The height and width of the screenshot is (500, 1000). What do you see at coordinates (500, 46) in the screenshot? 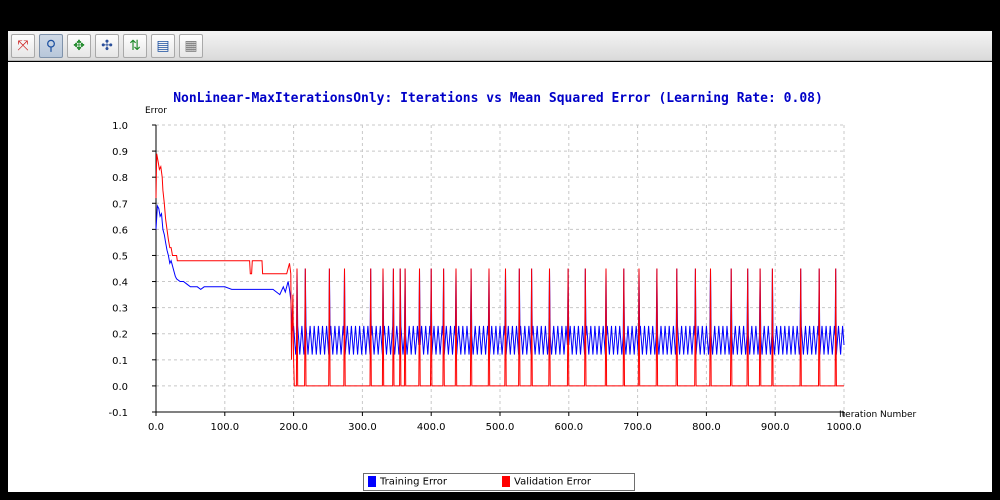
I see `chart-toolbar: ⤧ ⚲ ✥ ✣ ⇅ ▤ ▦` at bounding box center [500, 46].